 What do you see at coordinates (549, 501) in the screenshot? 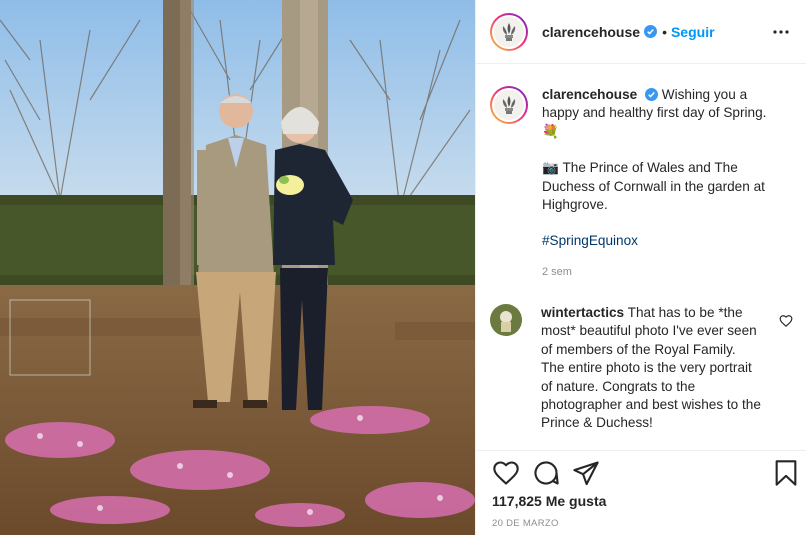
I see `likes-count: 117,825 Me gusta` at bounding box center [549, 501].